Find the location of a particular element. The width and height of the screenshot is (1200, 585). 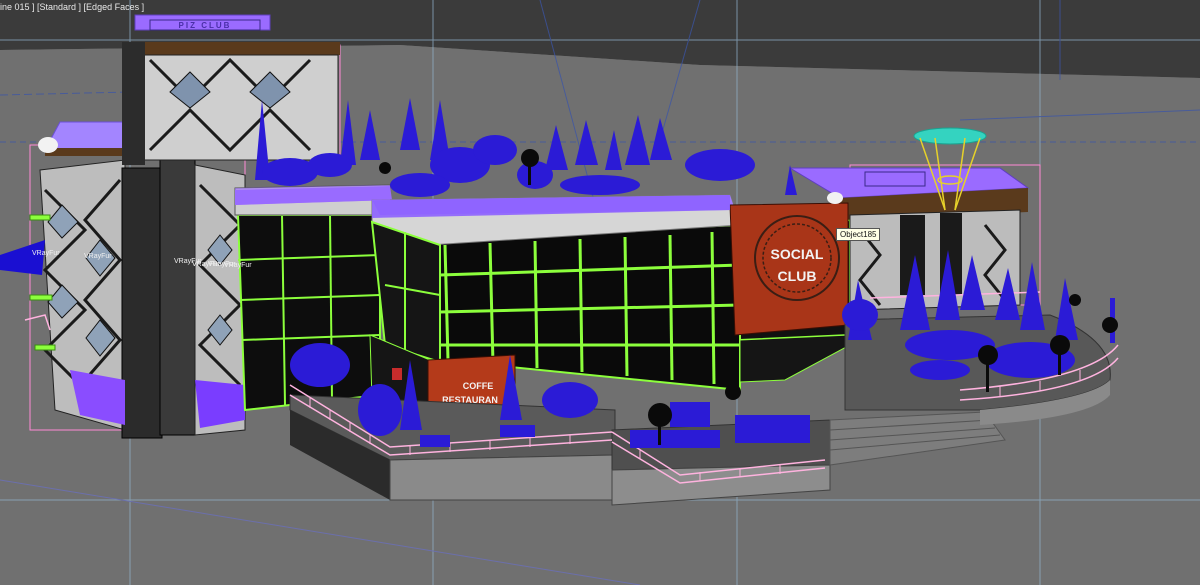

social-club-line2: CLUB is located at coordinates (797, 276).